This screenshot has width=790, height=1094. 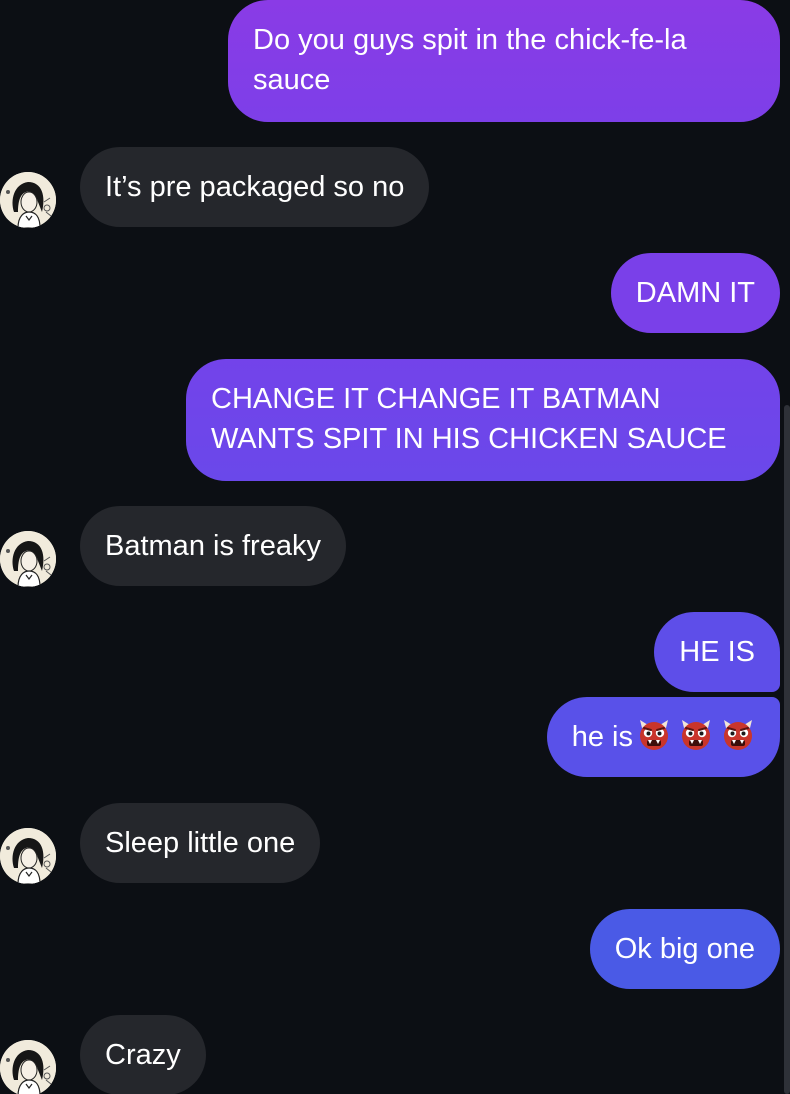 I want to click on message-bubble-outgoing: Ok big one, so click(x=684, y=949).